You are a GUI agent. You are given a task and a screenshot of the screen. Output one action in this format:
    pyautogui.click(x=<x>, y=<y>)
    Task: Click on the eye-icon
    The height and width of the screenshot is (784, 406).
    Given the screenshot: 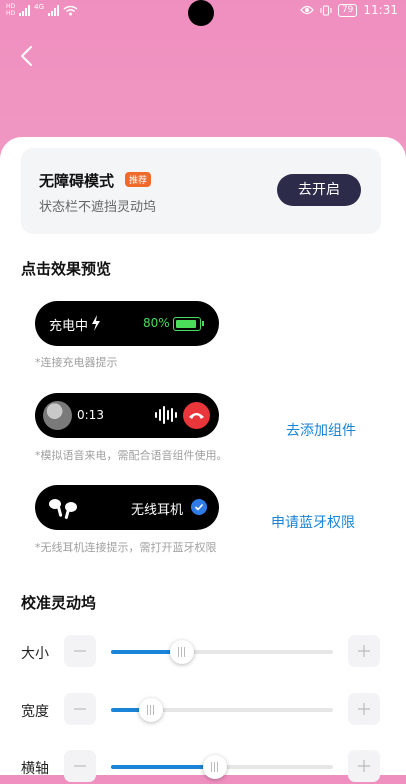 What is the action you would take?
    pyautogui.click(x=307, y=10)
    